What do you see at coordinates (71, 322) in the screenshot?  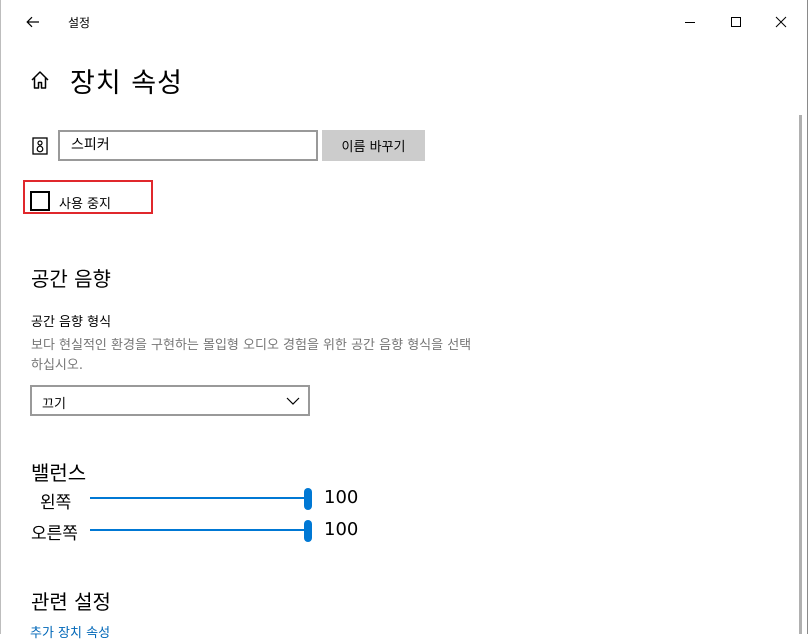 I see `spatial-sound-format-label: 공간 음향 형식` at bounding box center [71, 322].